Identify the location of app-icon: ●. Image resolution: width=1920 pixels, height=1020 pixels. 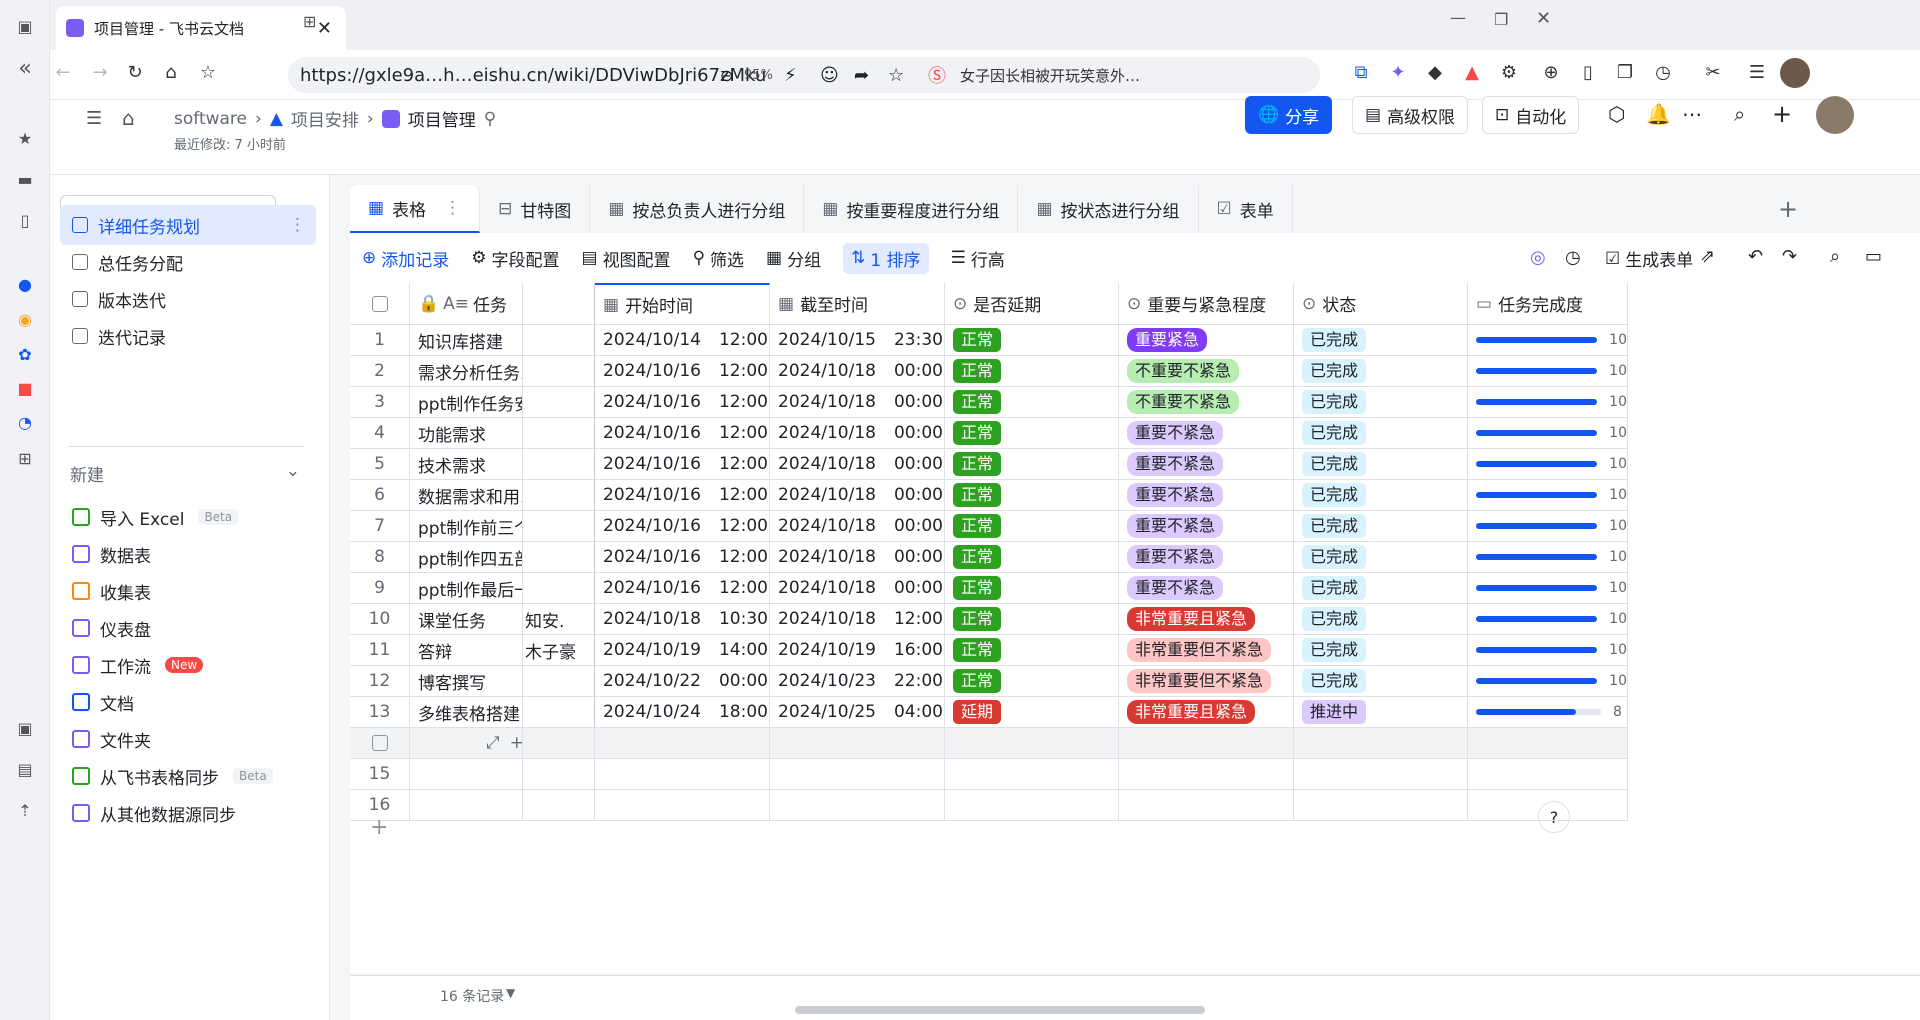
(25, 284).